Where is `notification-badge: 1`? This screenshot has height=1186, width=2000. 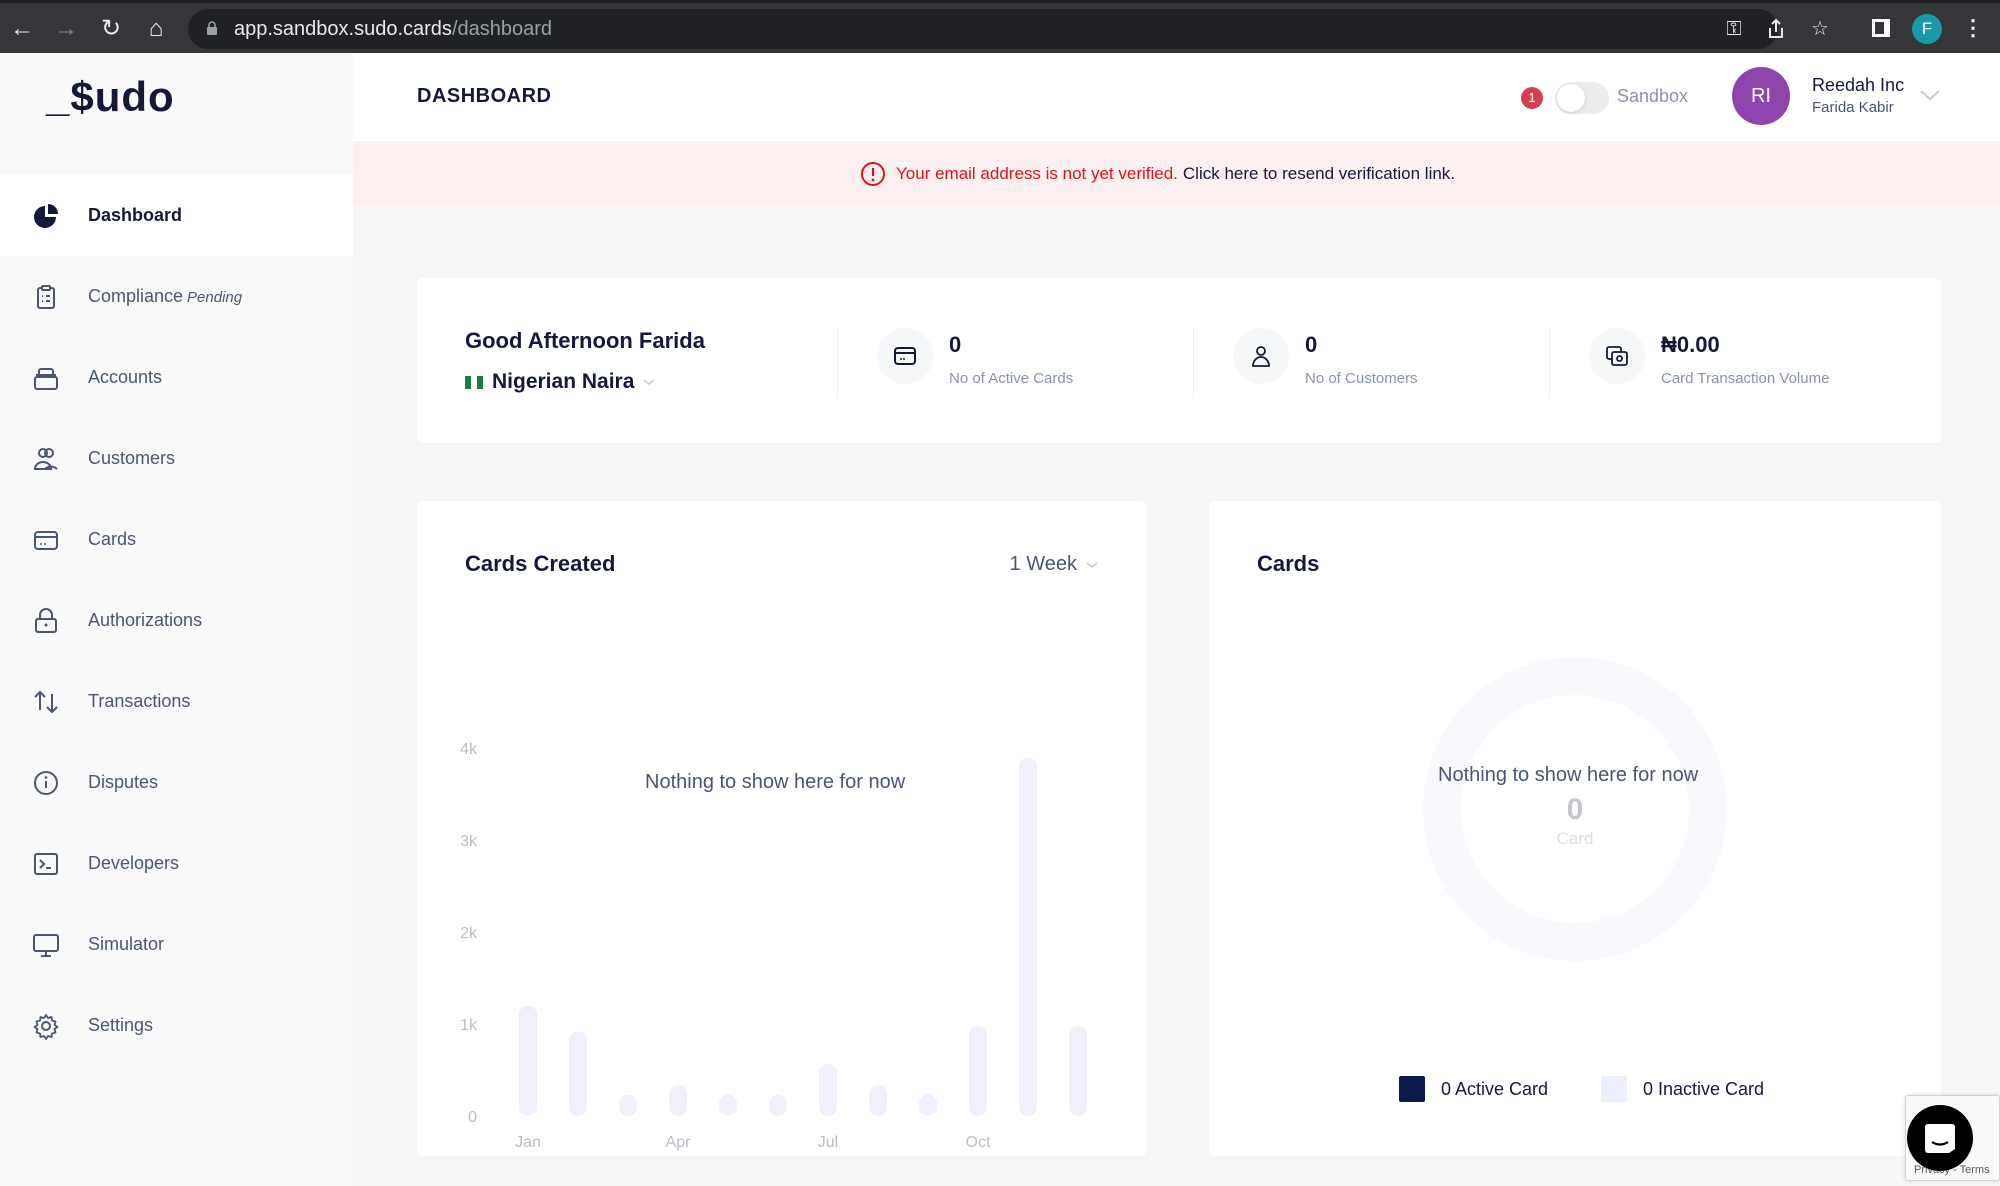
notification-badge: 1 is located at coordinates (1532, 98).